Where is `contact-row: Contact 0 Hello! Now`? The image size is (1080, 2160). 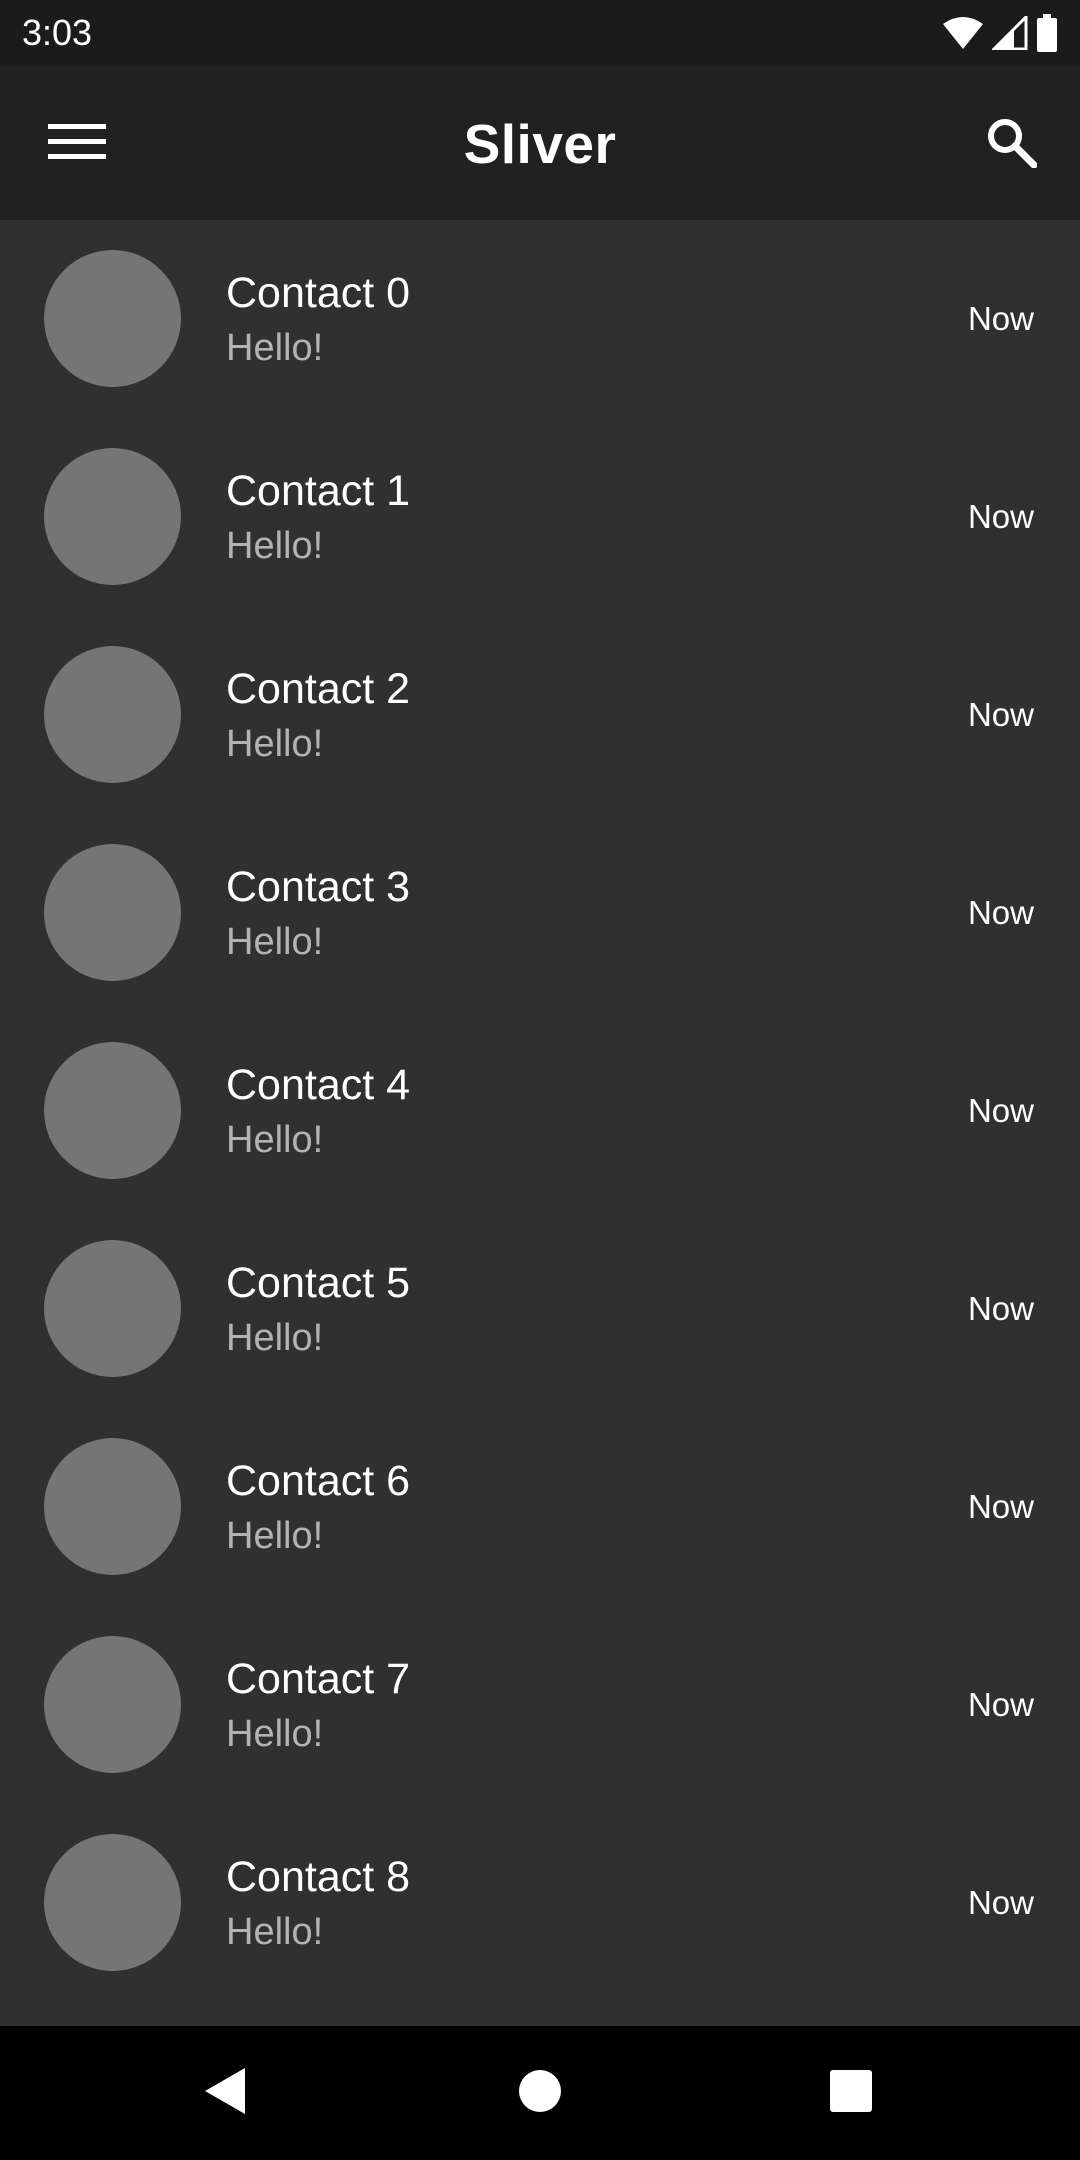
contact-row: Contact 0 Hello! Now is located at coordinates (540, 319).